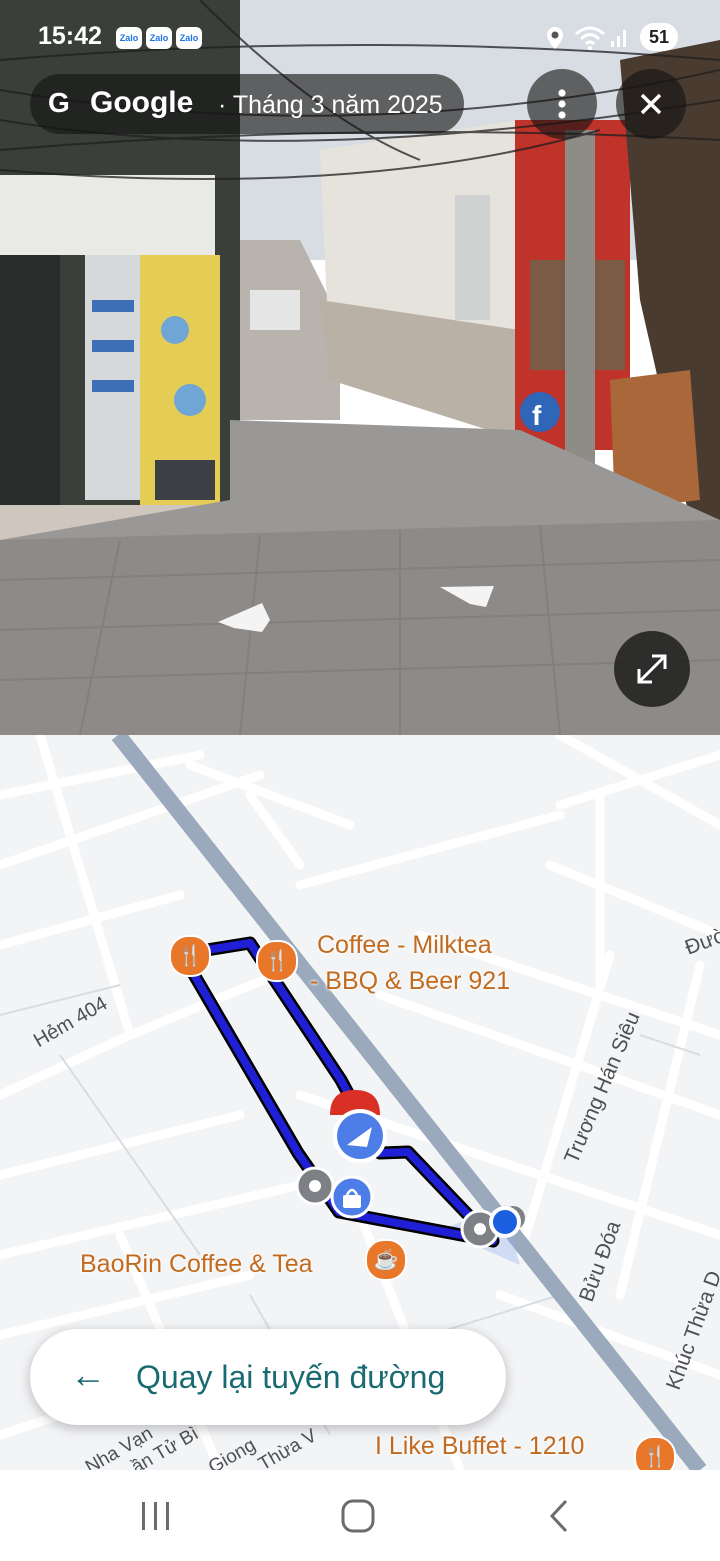 The height and width of the screenshot is (1561, 720). I want to click on back-to-route-button: ← Quay lại tuyến đường, so click(268, 1377).